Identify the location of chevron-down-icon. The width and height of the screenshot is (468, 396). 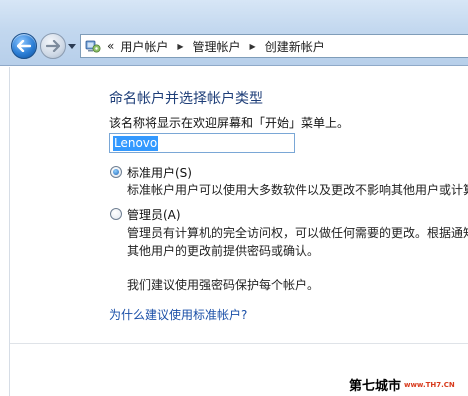
(72, 47).